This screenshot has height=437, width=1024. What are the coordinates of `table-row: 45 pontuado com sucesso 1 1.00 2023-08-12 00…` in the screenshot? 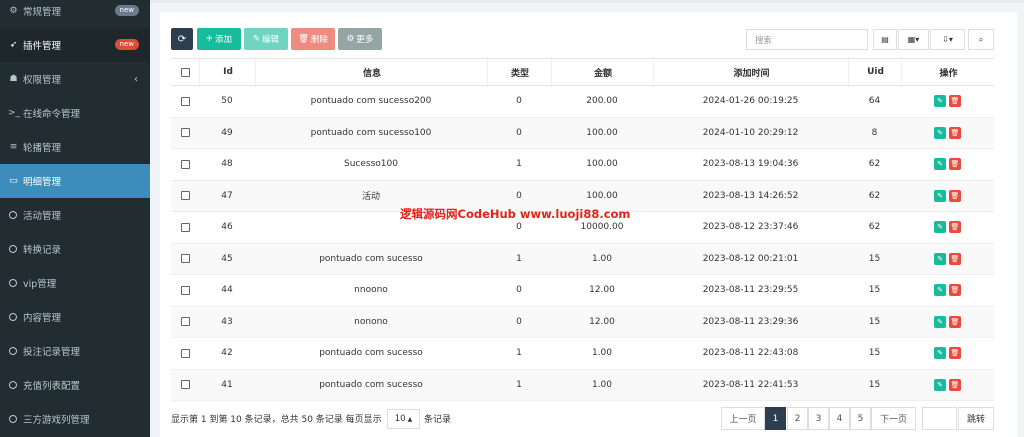 It's located at (582, 259).